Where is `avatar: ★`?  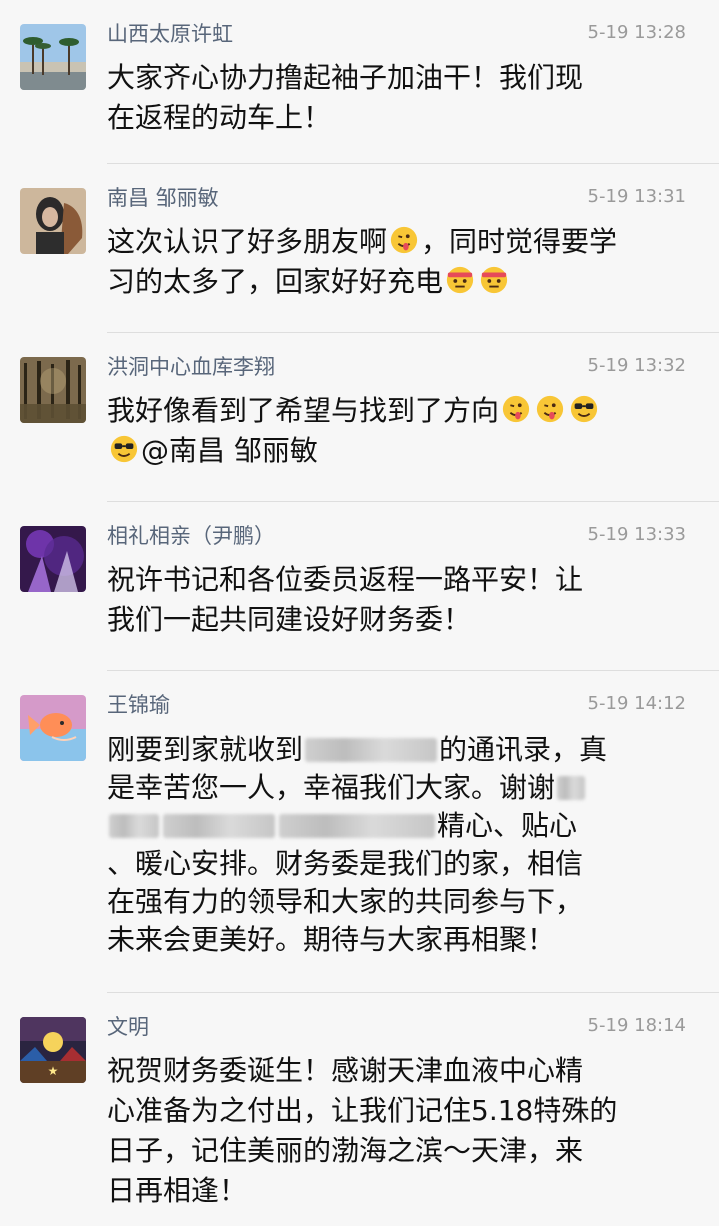 avatar: ★ is located at coordinates (53, 1050).